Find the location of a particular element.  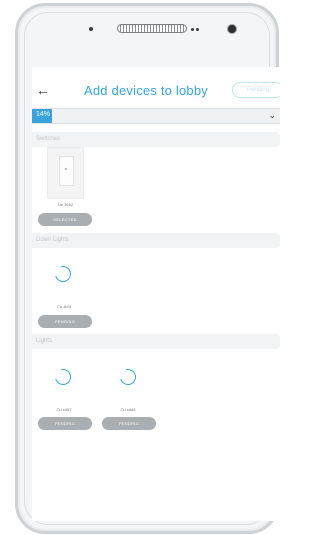

progress-dropdown: 14% ⌄ is located at coordinates (156, 116).